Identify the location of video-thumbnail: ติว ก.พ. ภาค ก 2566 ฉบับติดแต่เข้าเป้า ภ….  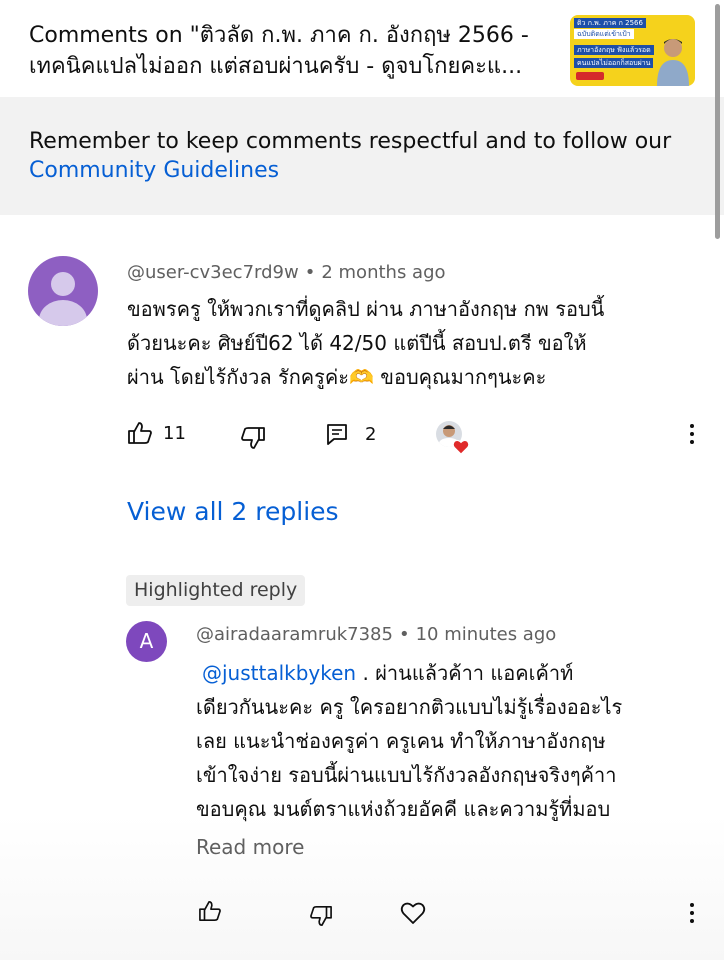
(632, 50).